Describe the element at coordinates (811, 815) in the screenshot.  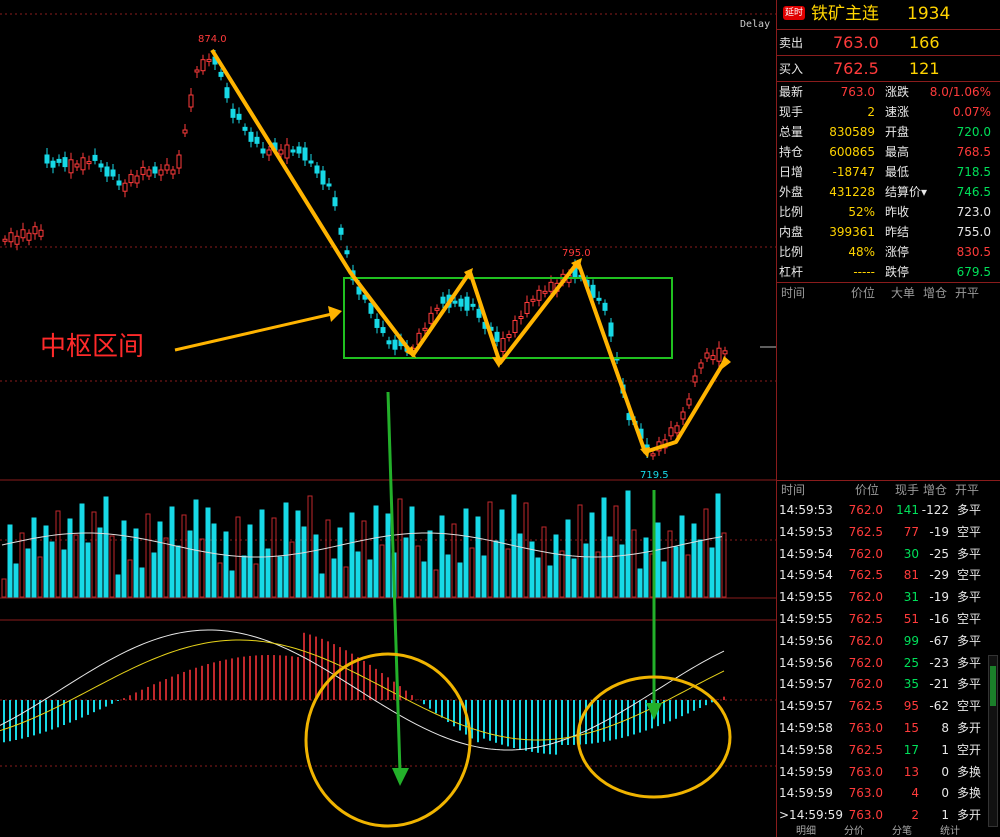
I see `tick-time: >14:59:59` at that location.